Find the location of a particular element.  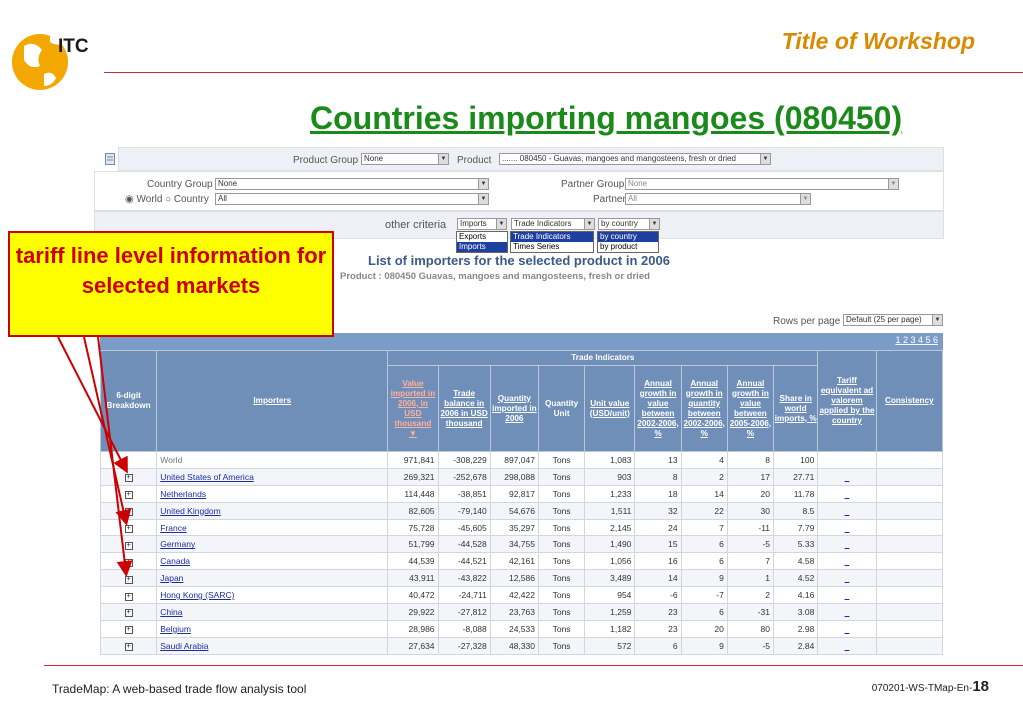

world-radio: ◉ World is located at coordinates (143, 199).